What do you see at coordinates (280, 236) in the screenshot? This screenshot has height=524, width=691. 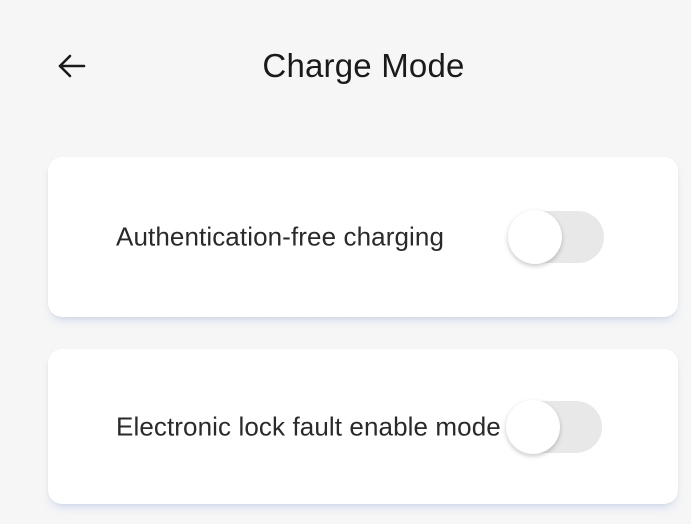 I see `setting-label: Authentication-free charging` at bounding box center [280, 236].